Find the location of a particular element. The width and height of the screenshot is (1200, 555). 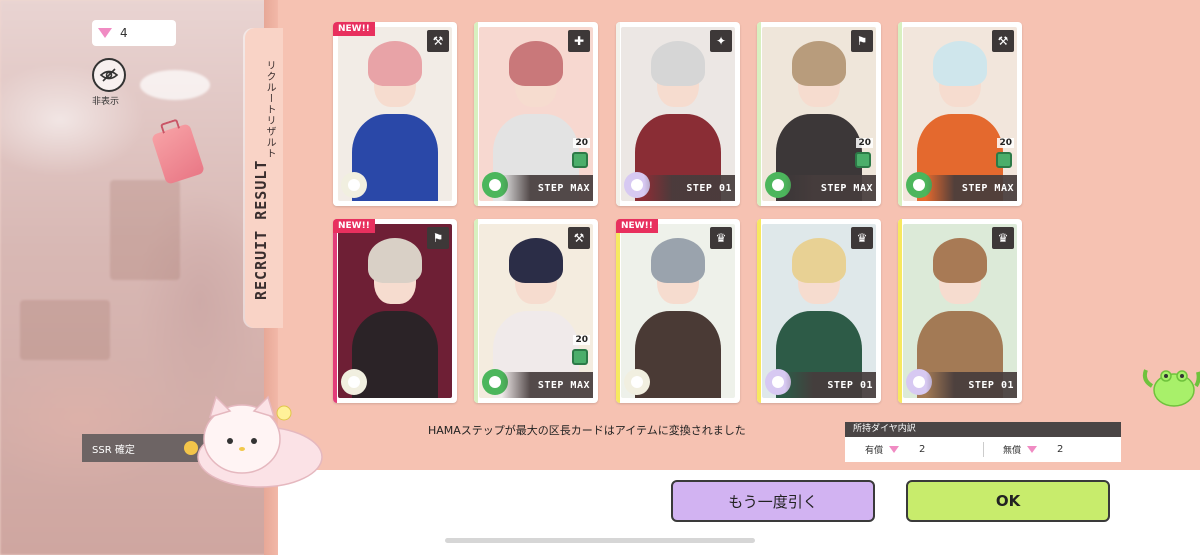

character-card: ✦ STEP 01 is located at coordinates (678, 114).